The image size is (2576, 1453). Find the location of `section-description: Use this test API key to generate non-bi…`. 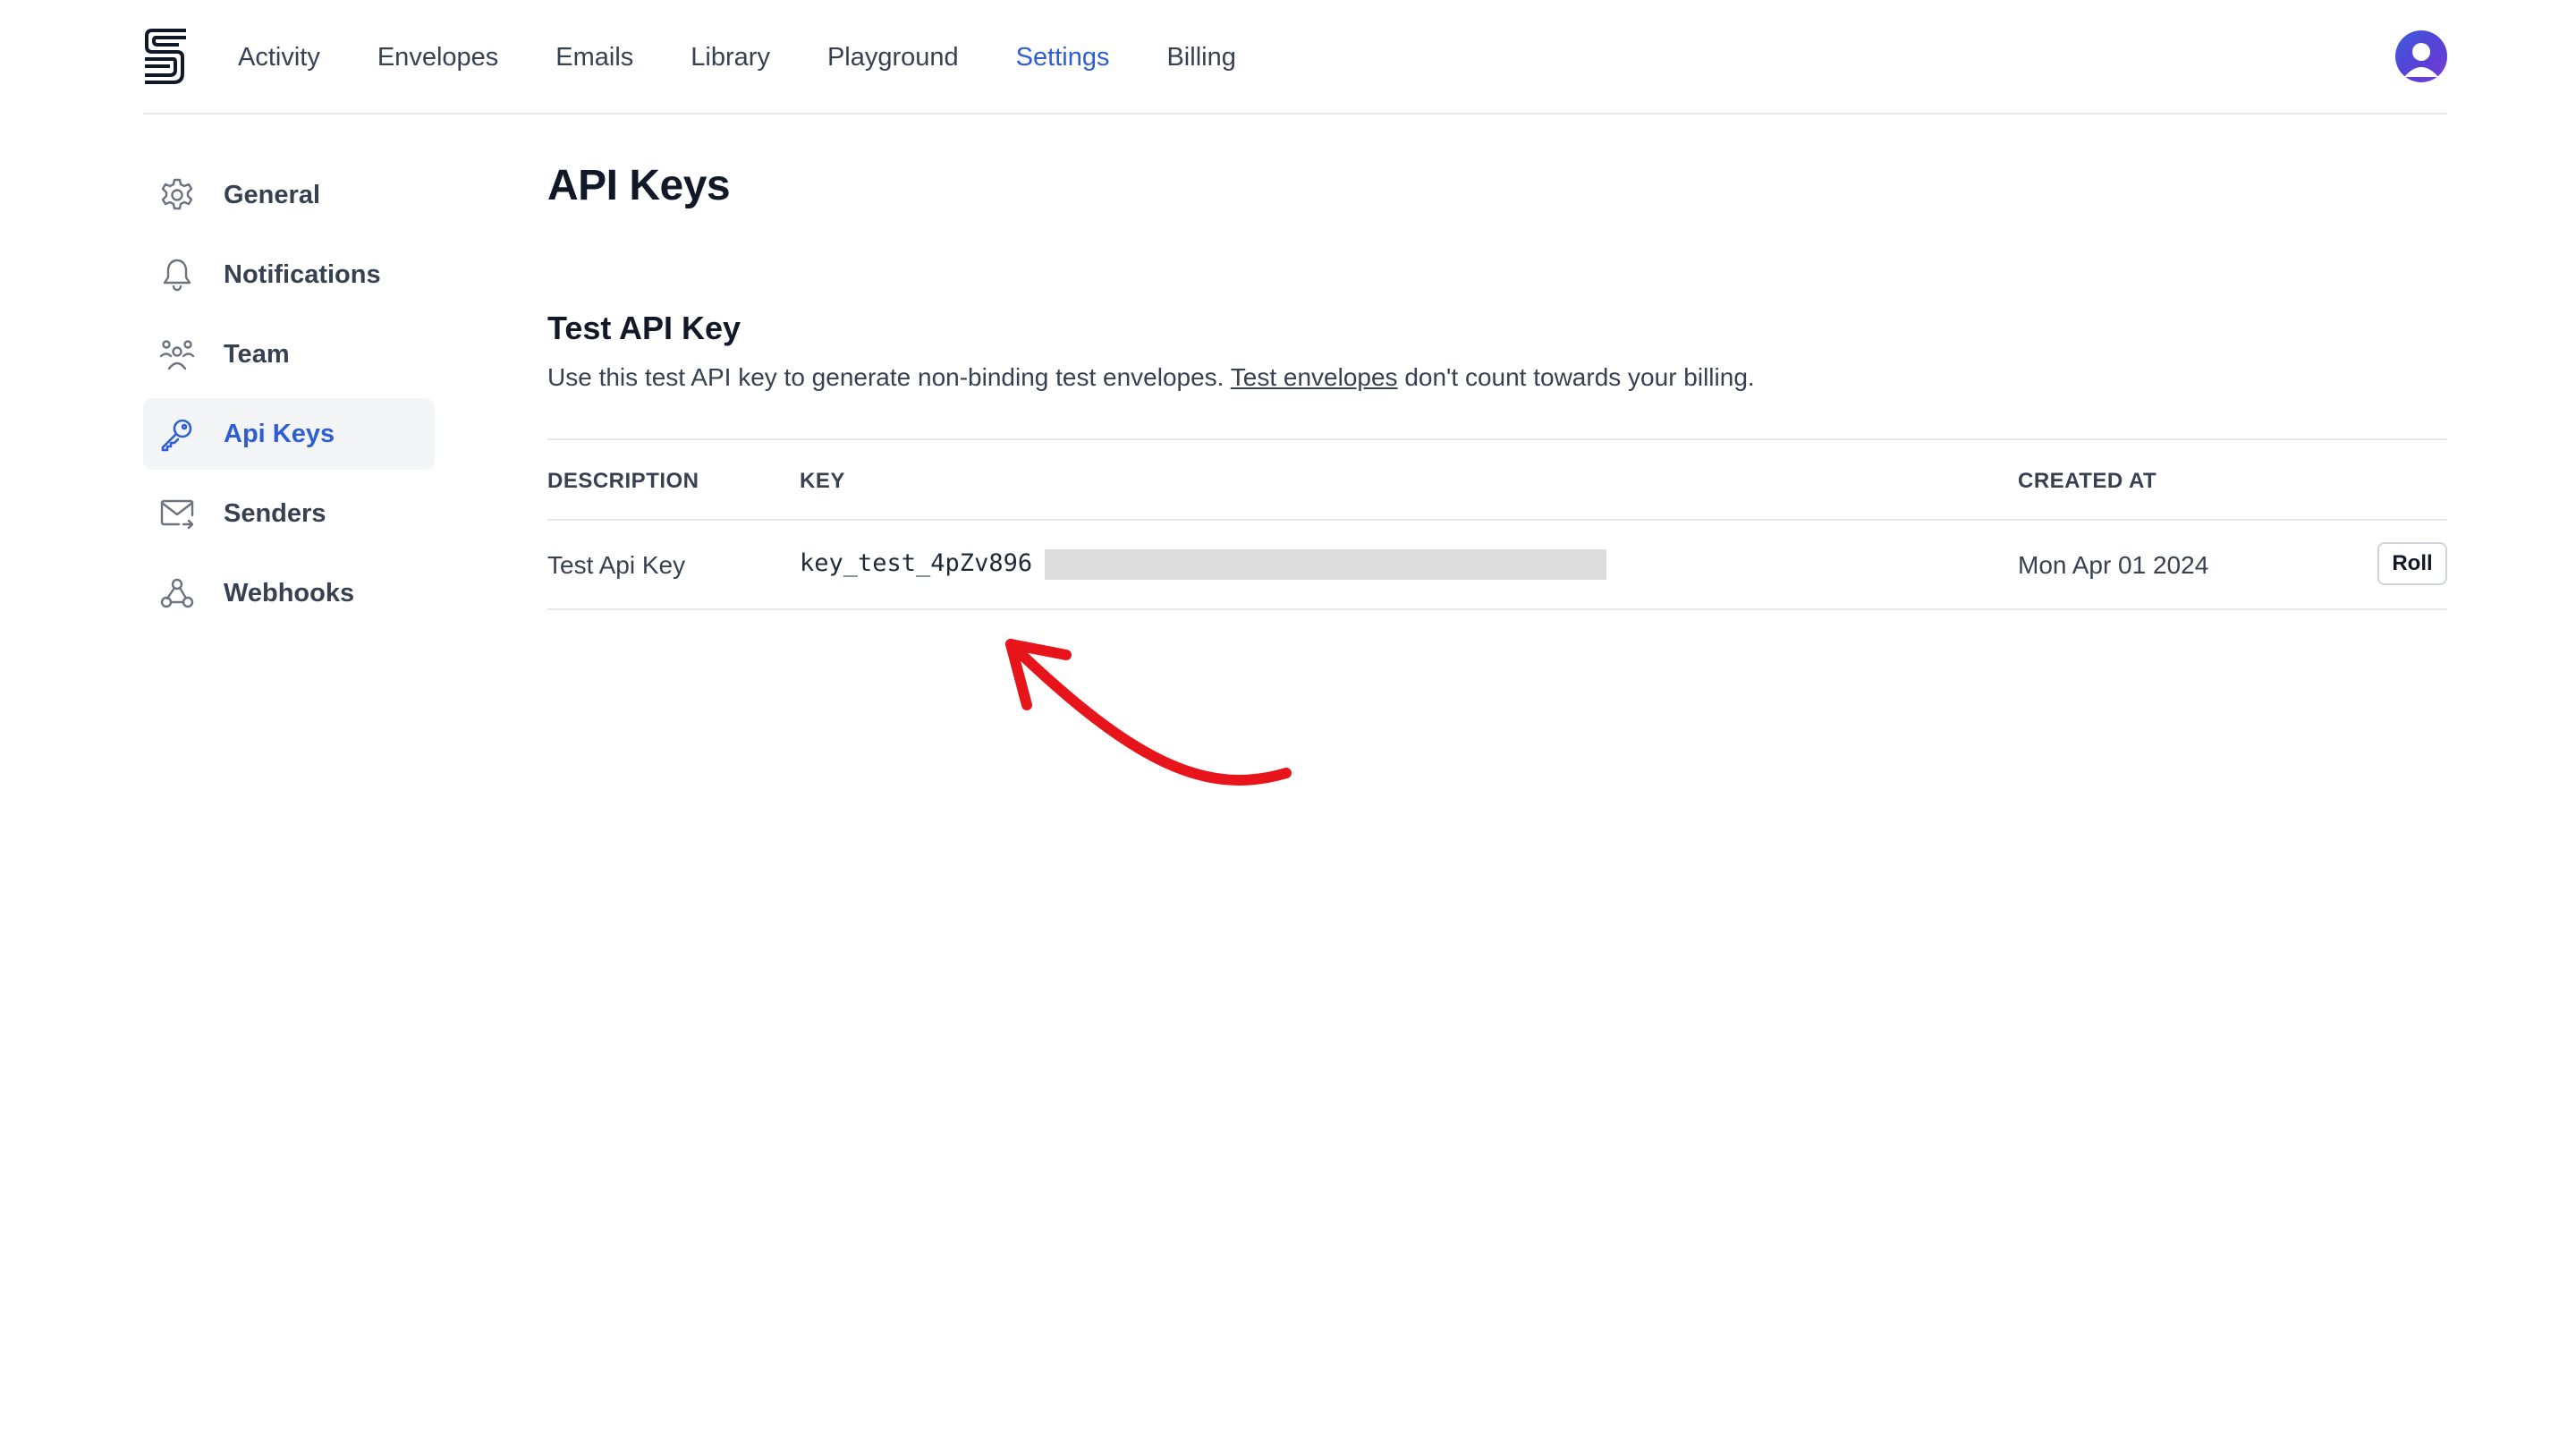

section-description: Use this test API key to generate non-bi… is located at coordinates (1151, 377).